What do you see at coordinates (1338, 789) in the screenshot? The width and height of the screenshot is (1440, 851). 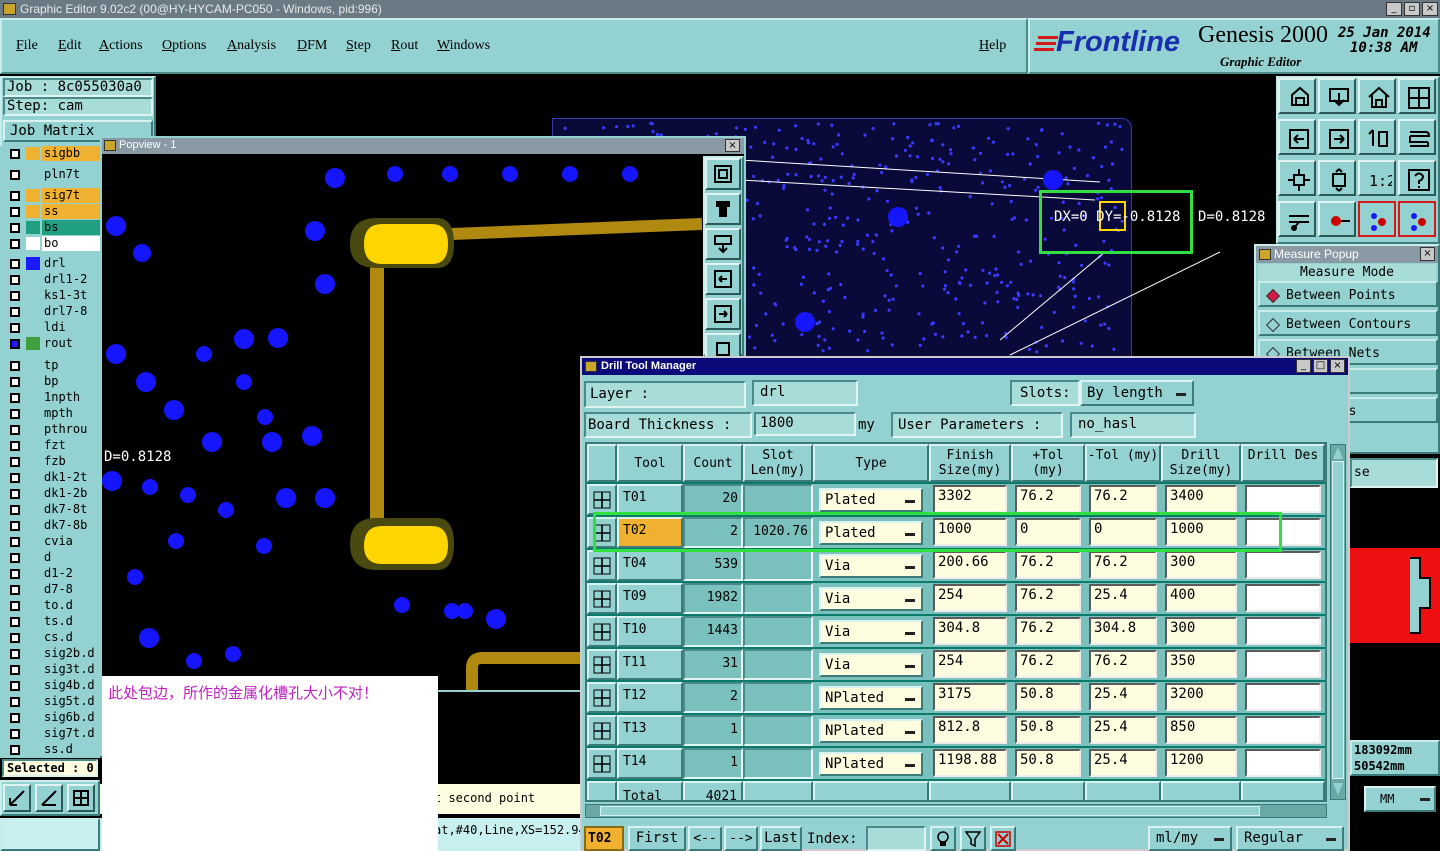 I see `scroll-down-icon` at bounding box center [1338, 789].